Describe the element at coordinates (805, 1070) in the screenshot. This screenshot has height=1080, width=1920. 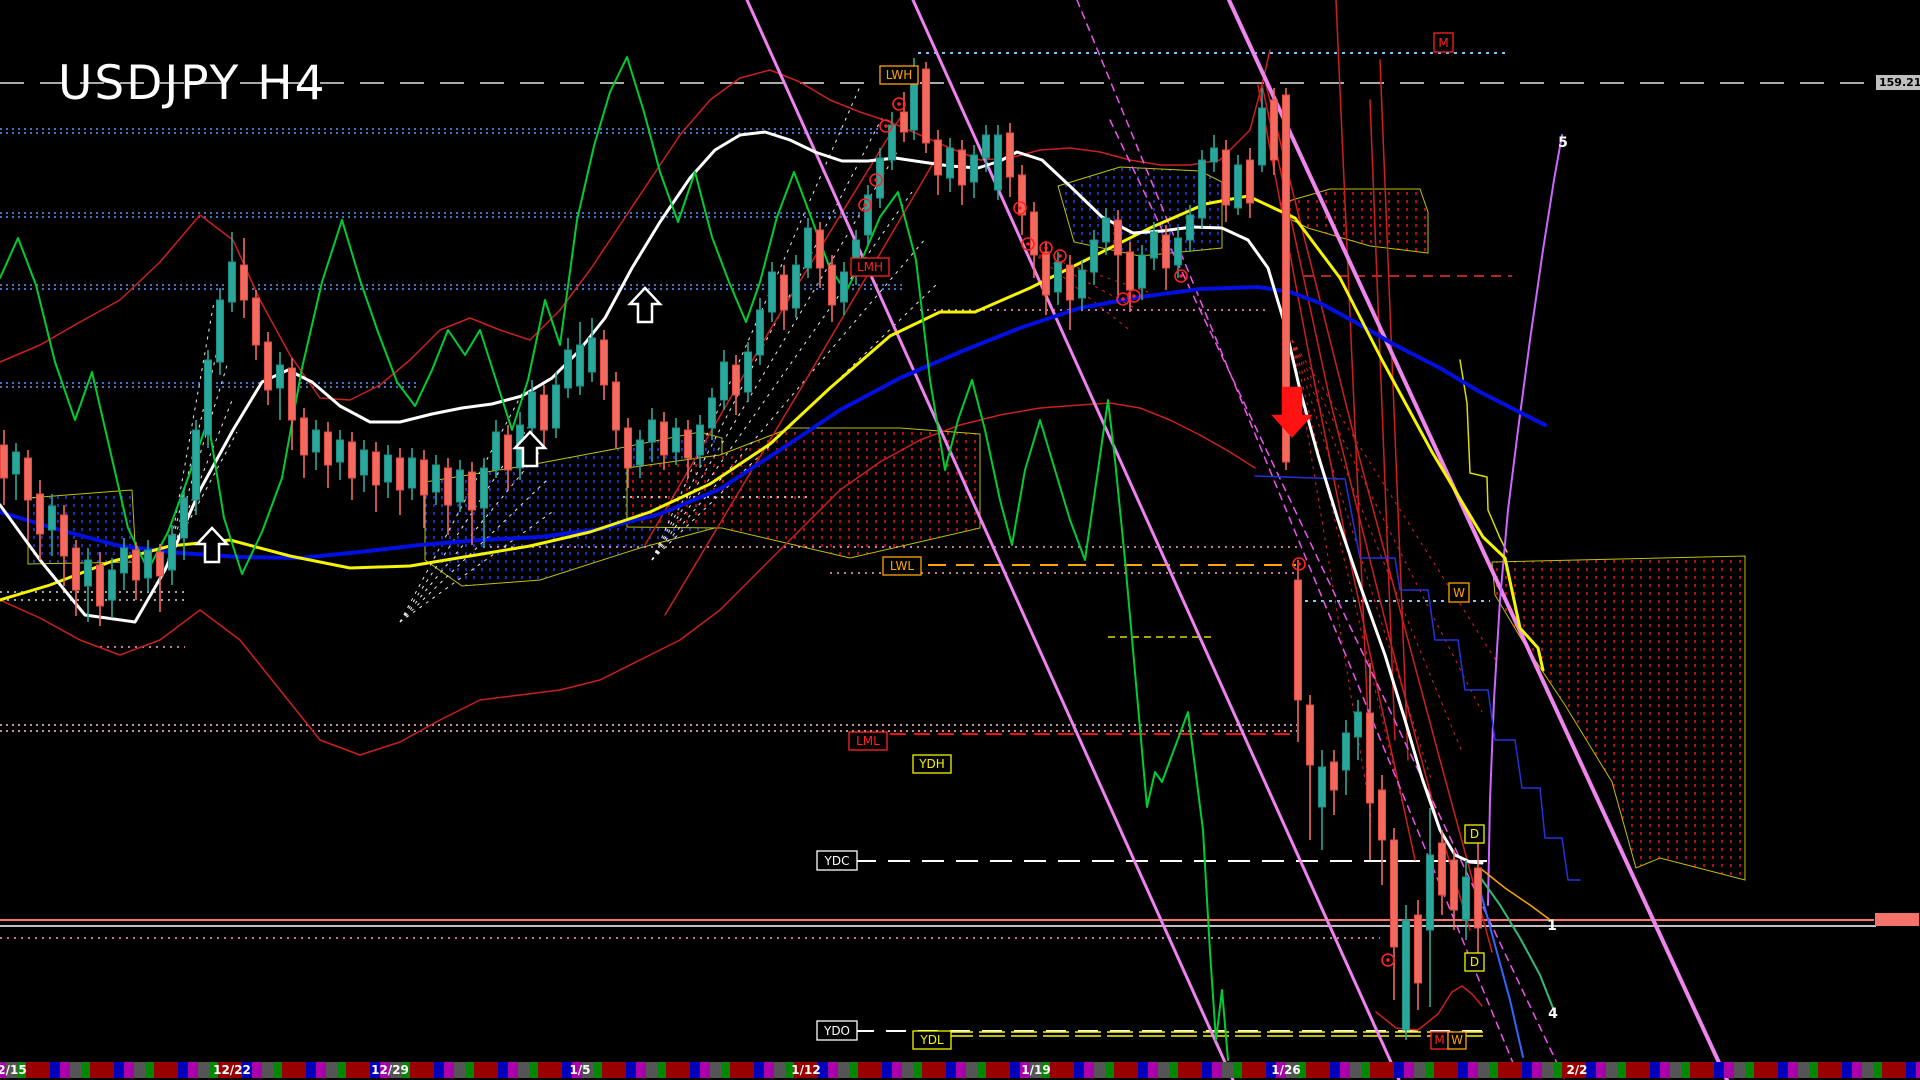
I see `date-label: 1/12` at that location.